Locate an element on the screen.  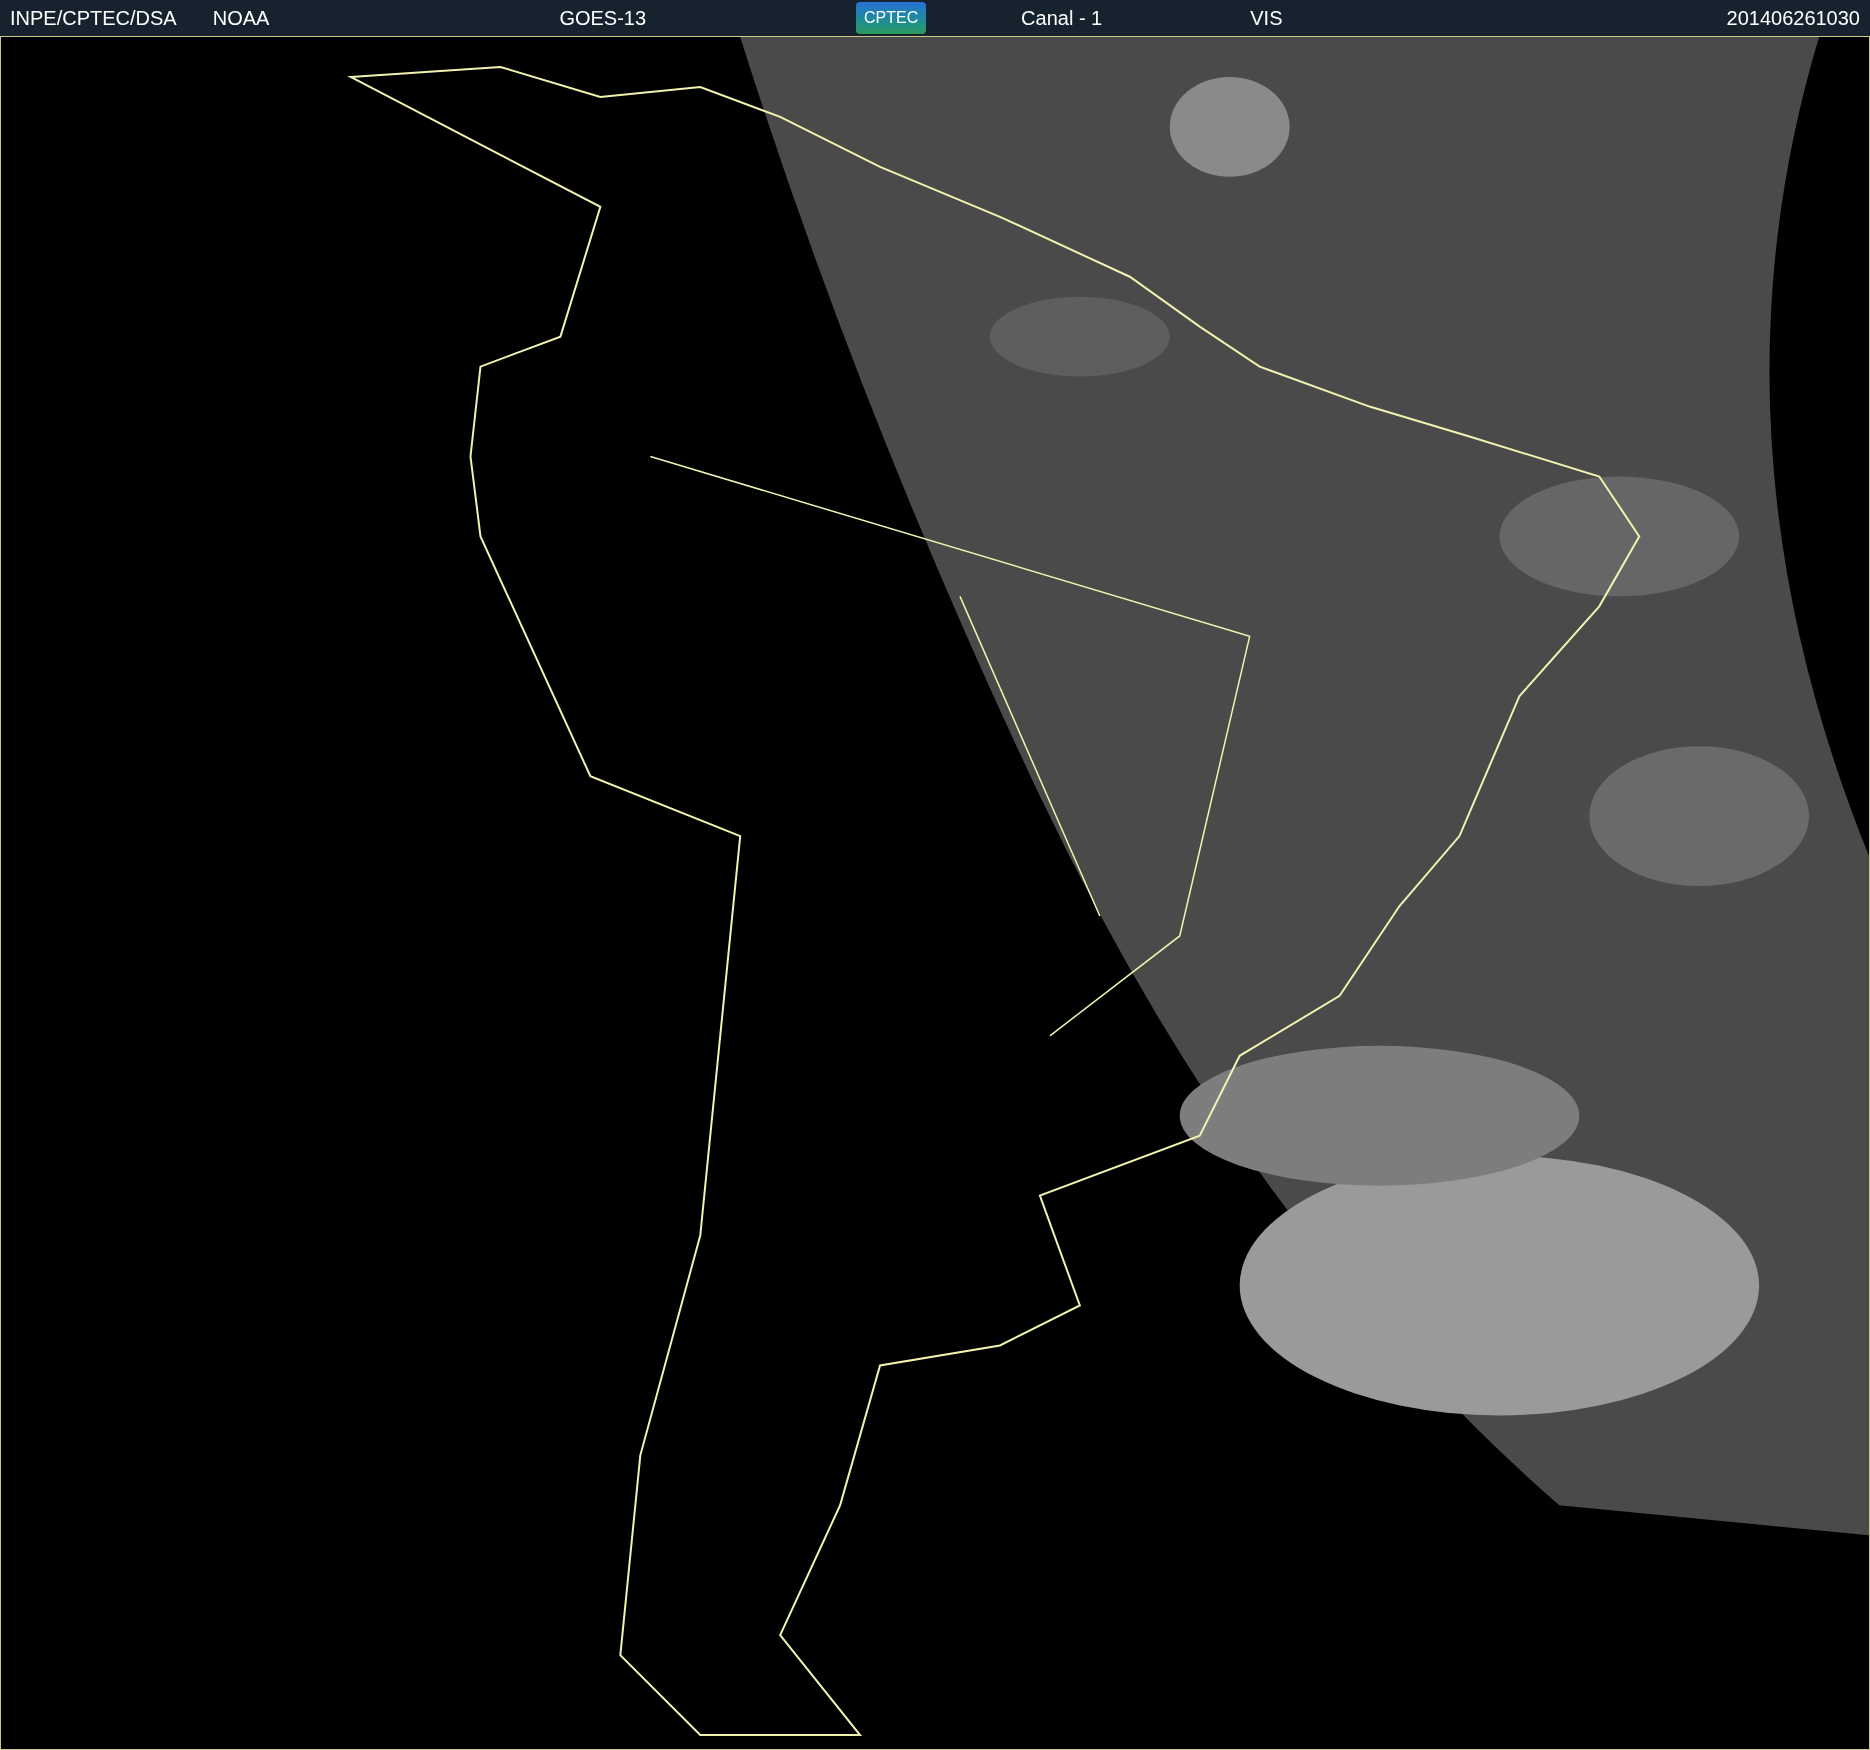
agency-label: INPE/CPTEC/DSA is located at coordinates (93, 18).